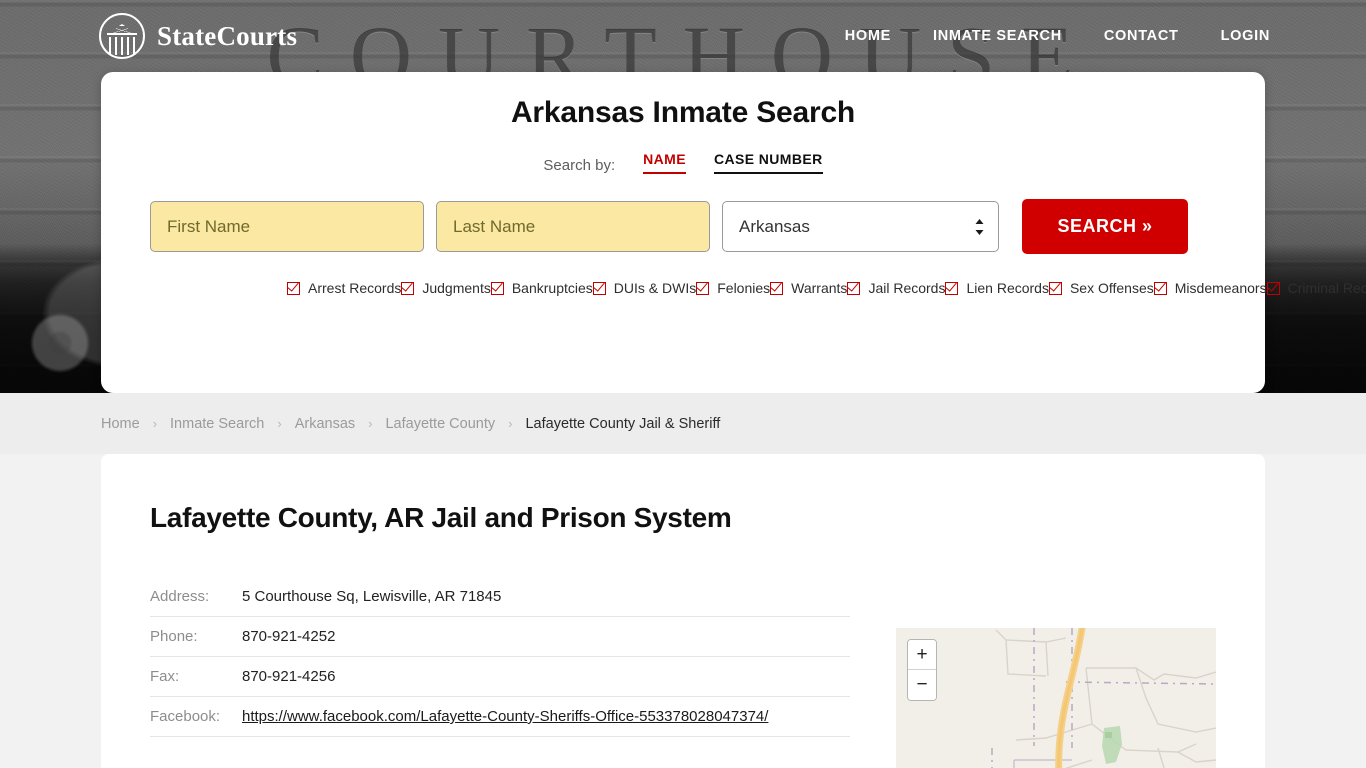 The width and height of the screenshot is (1366, 768). I want to click on nav-item-inmate-search: INMATE SEARCH, so click(997, 36).